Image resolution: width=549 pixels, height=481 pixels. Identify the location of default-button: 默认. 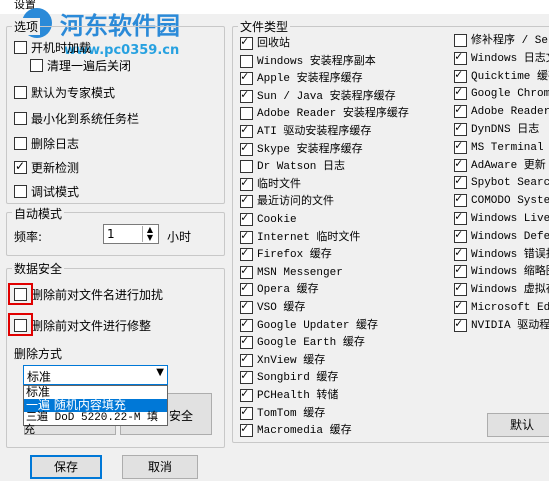
(518, 425).